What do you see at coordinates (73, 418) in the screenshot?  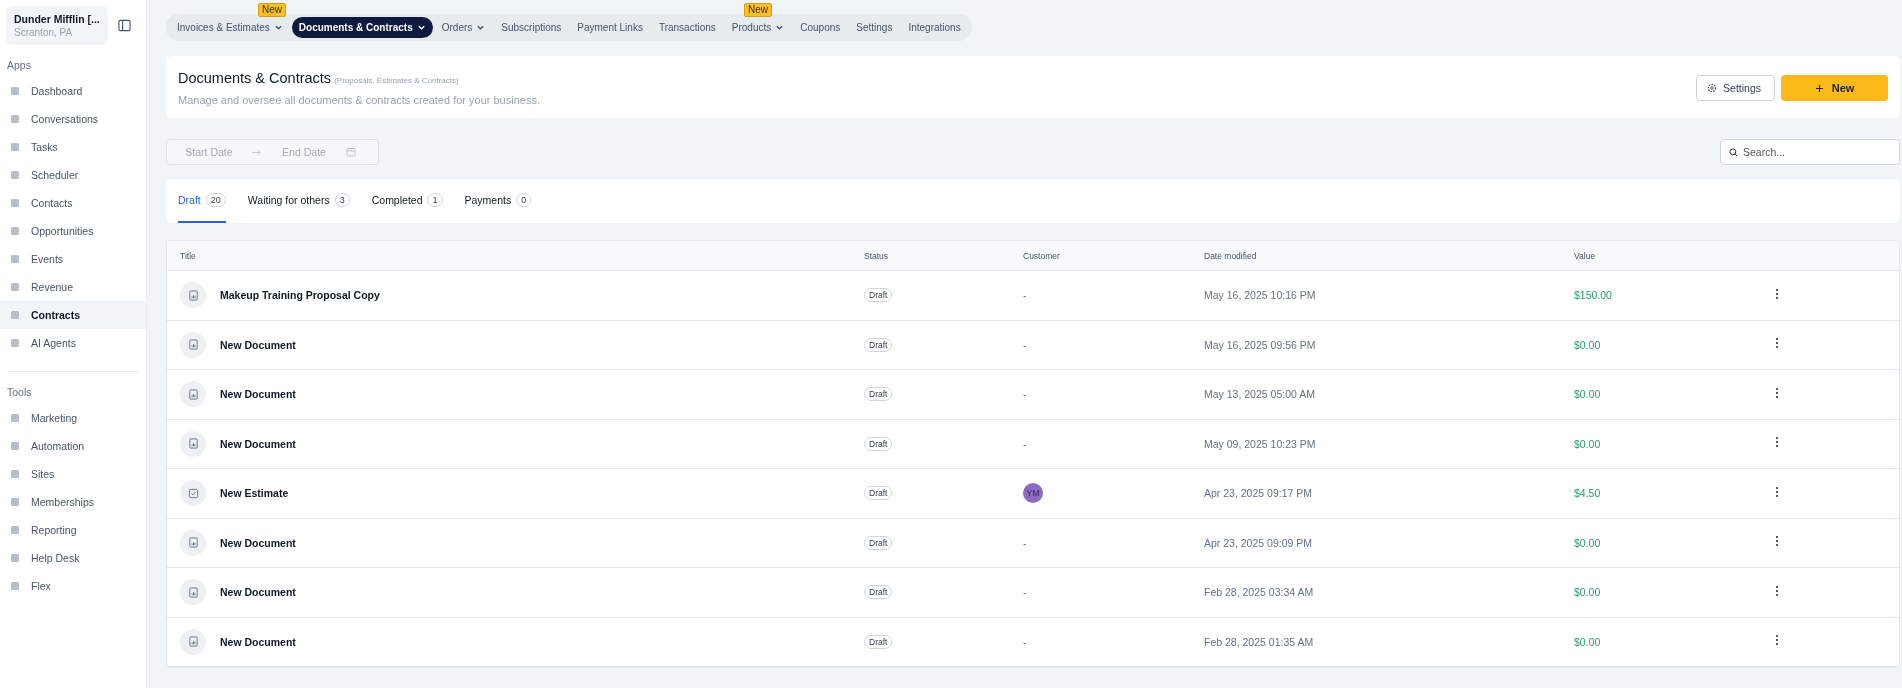 I see `sidebar-item: Marketing` at bounding box center [73, 418].